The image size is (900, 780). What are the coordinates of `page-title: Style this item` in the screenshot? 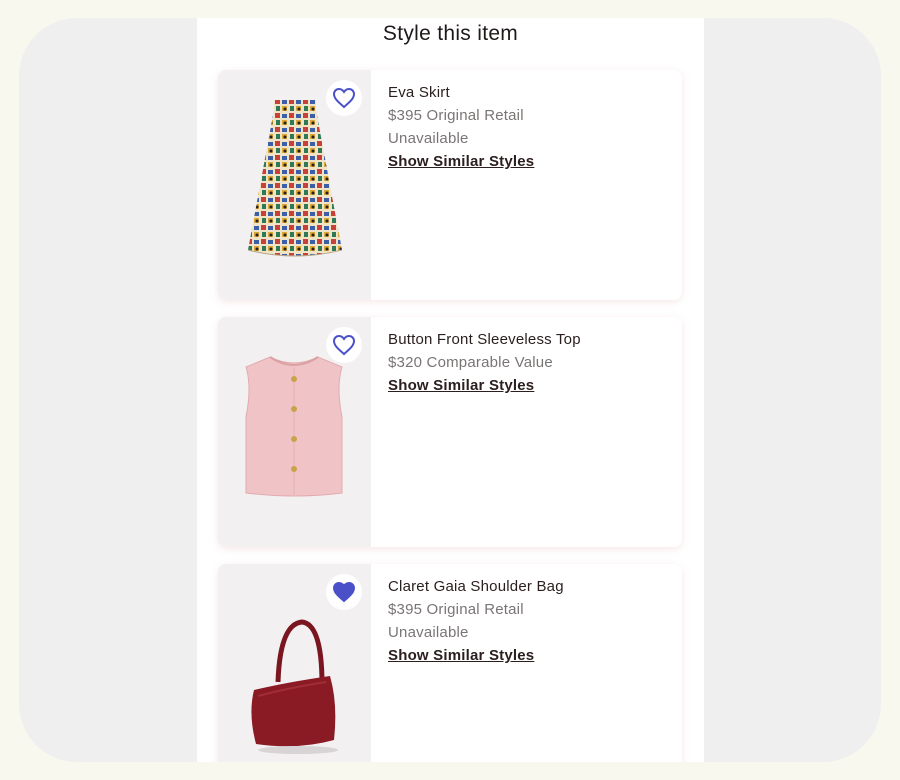 It's located at (450, 33).